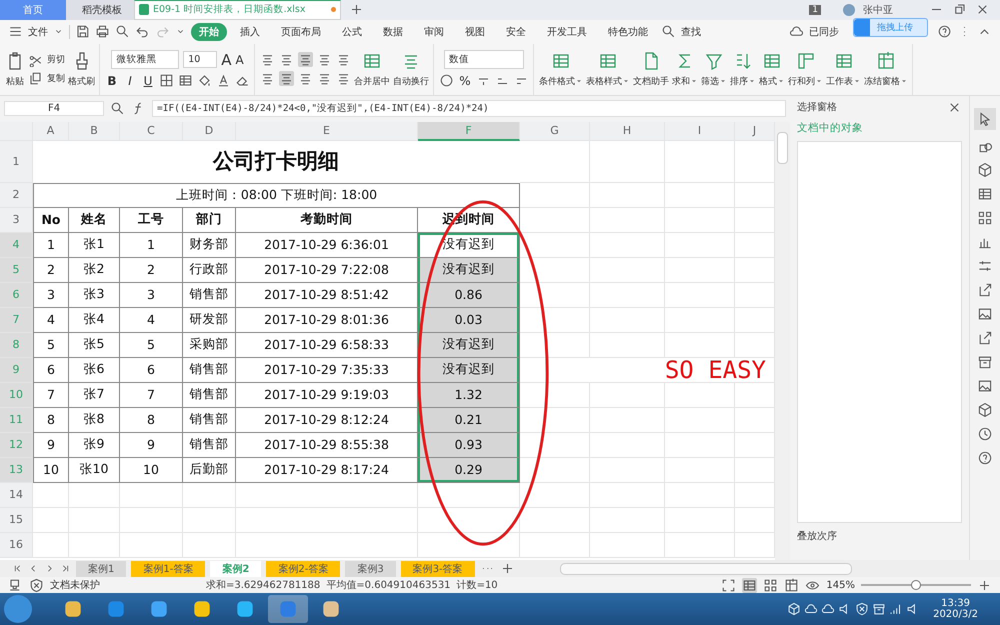 The image size is (1000, 625). I want to click on row-header: 15, so click(16, 520).